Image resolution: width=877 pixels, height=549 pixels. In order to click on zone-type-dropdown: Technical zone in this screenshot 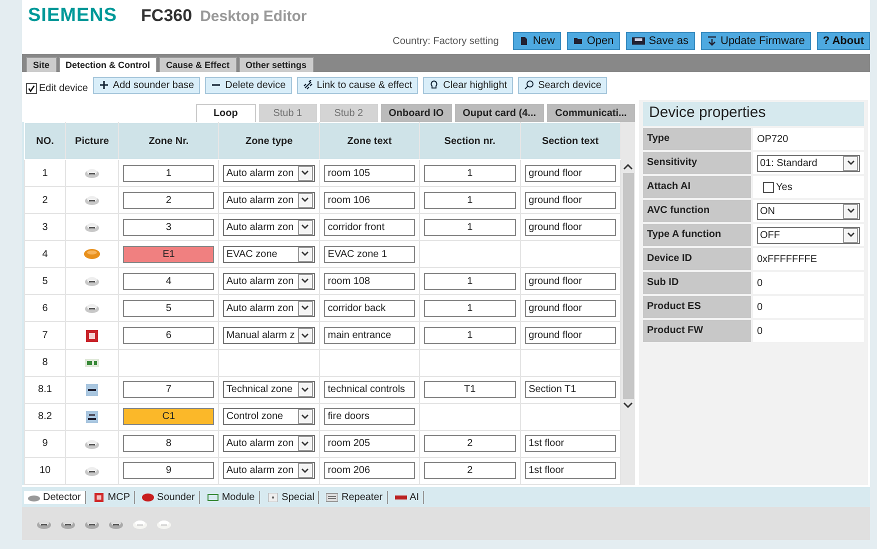, I will do `click(269, 389)`.